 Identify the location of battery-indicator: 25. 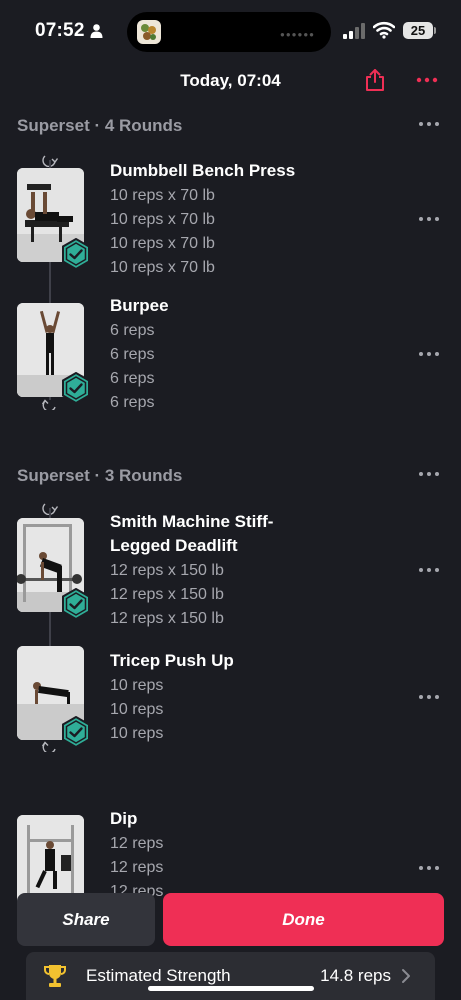
(418, 30).